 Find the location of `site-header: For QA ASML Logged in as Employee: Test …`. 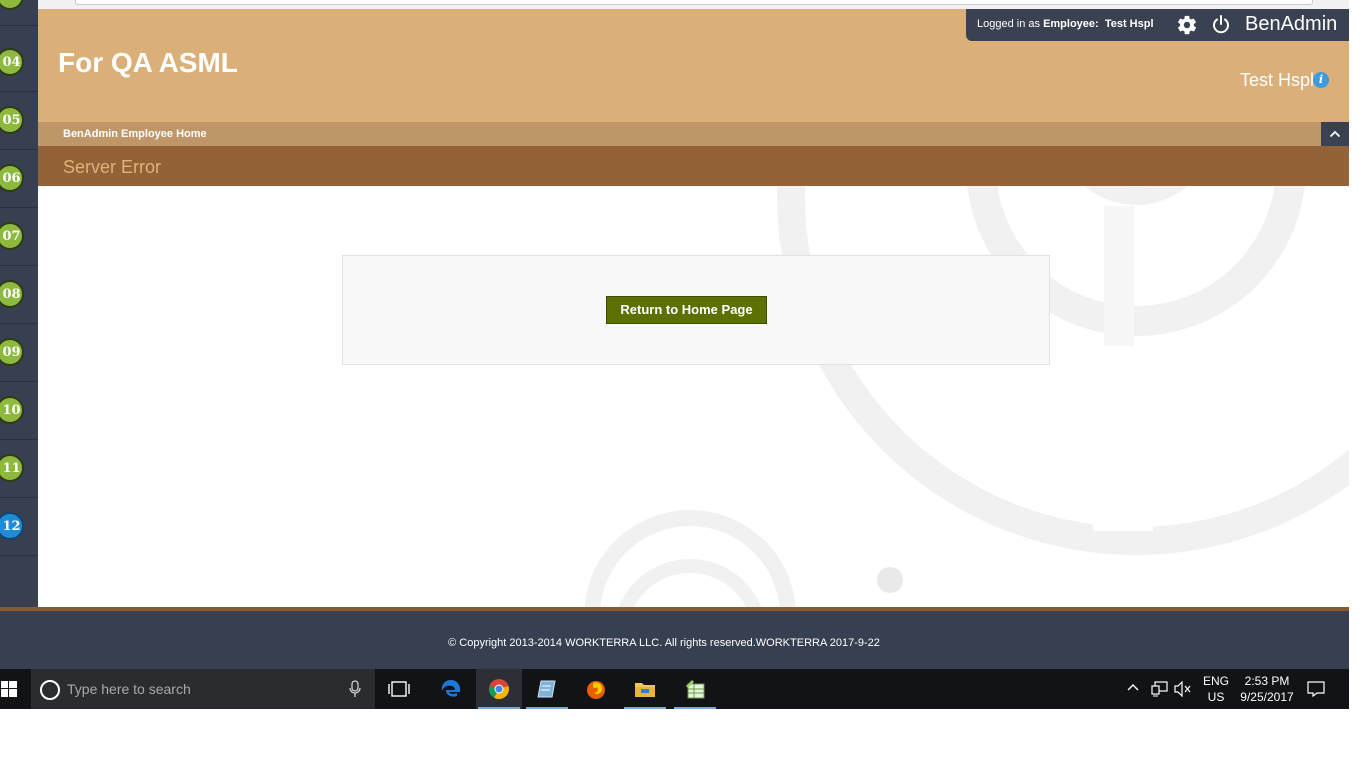

site-header: For QA ASML Logged in as Employee: Test … is located at coordinates (693, 65).